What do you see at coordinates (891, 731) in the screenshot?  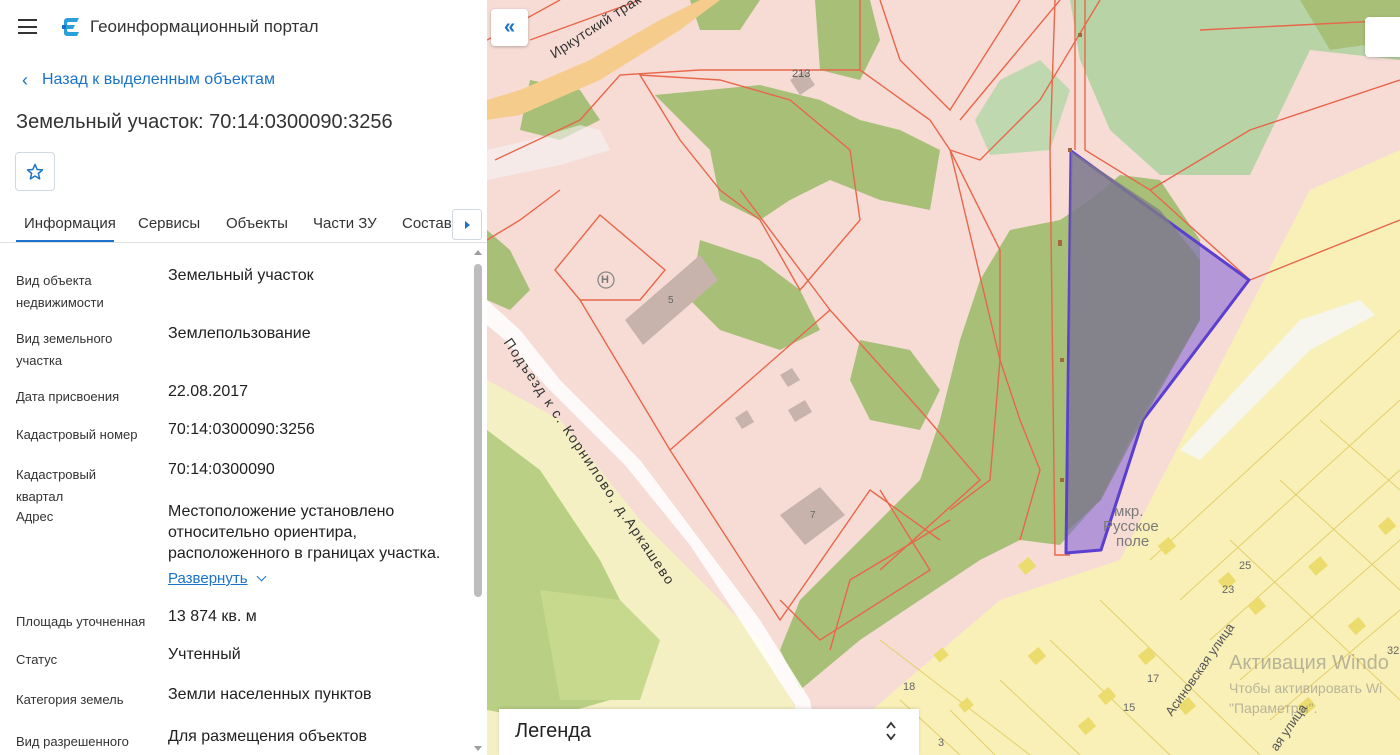 I see `expand-collapse-icon` at bounding box center [891, 731].